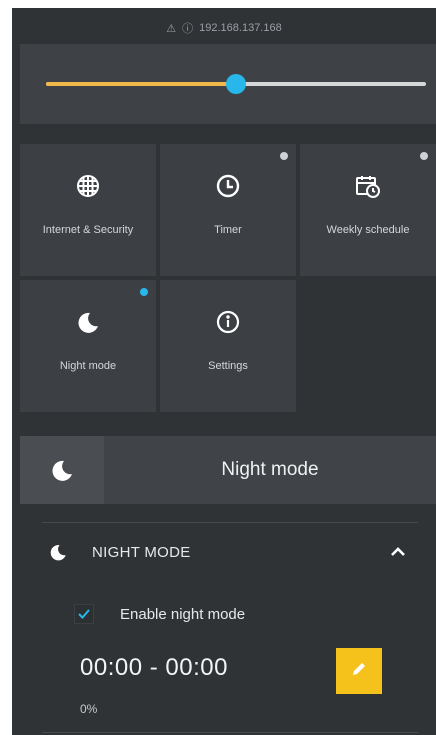  I want to click on active-dot, so click(144, 292).